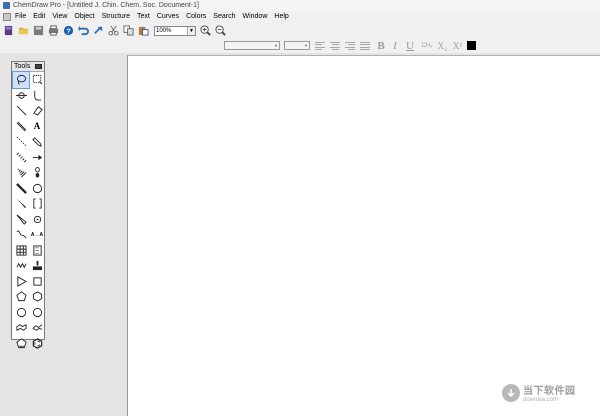  I want to click on document-system-menu-icon, so click(7, 16).